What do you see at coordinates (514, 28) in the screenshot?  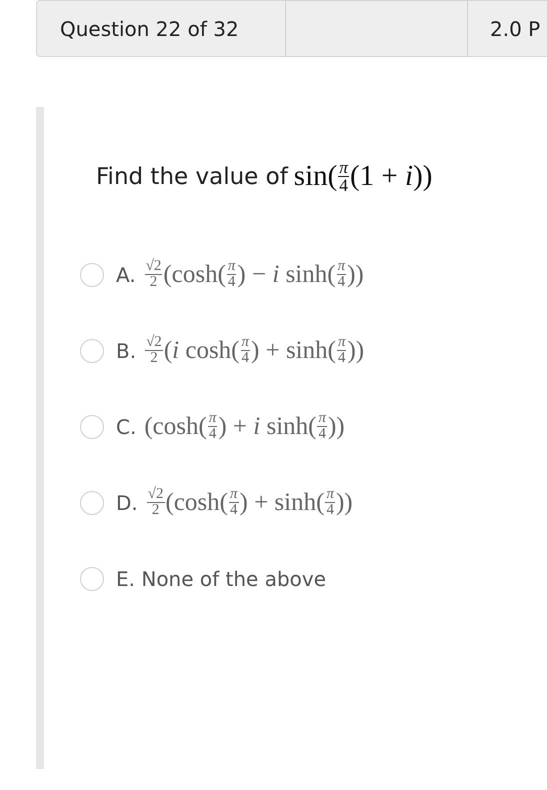 I see `points-label: 2.0 P` at bounding box center [514, 28].